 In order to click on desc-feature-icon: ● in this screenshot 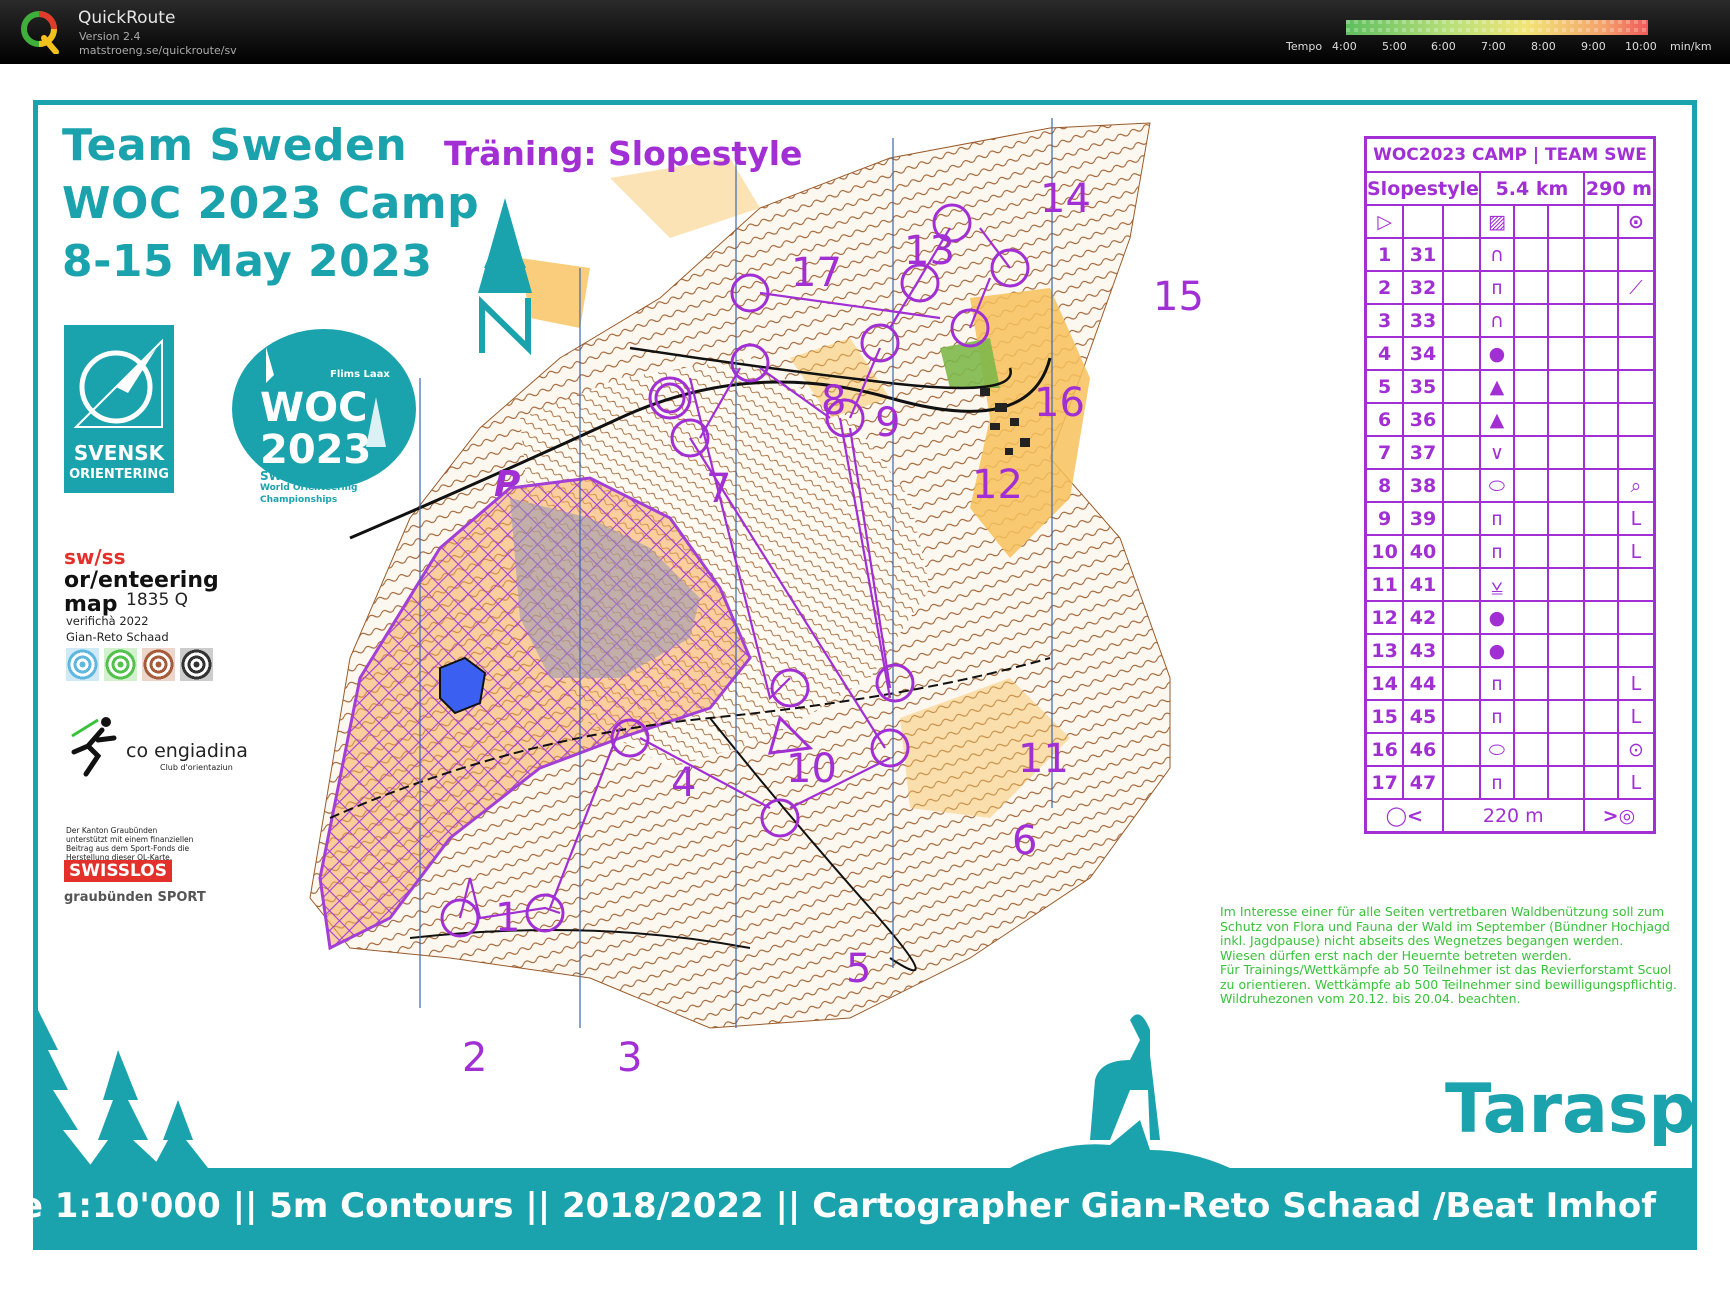, I will do `click(1496, 650)`.